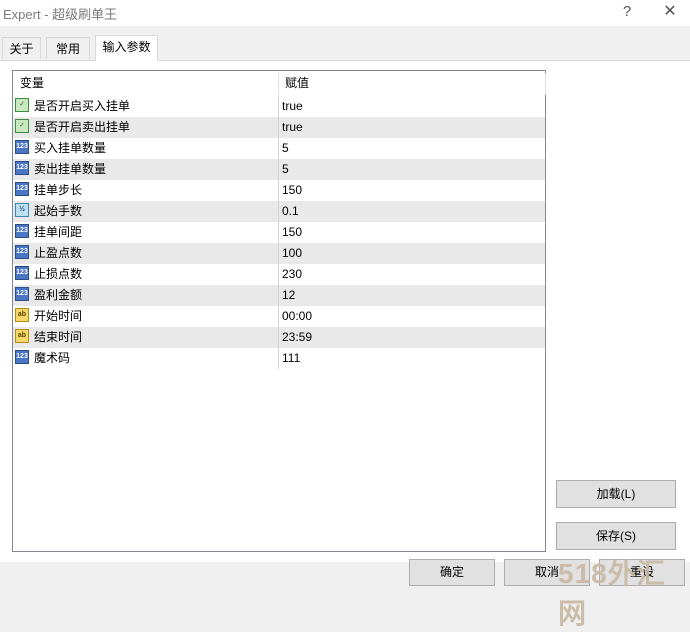  I want to click on parameter-name: 止损点数, so click(58, 274).